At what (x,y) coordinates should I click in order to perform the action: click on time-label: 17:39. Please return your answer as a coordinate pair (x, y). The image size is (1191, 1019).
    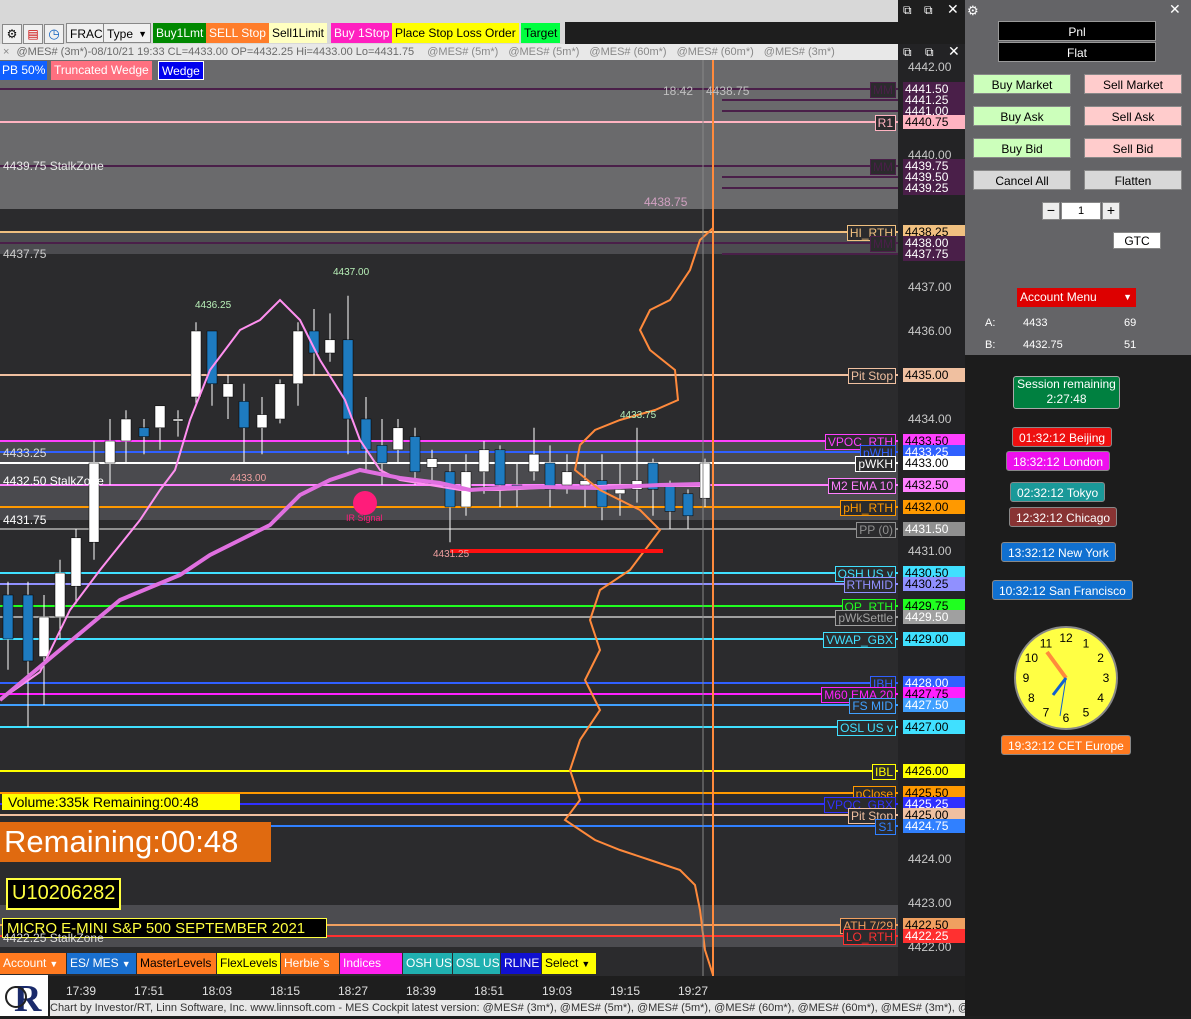
    Looking at the image, I should click on (81, 991).